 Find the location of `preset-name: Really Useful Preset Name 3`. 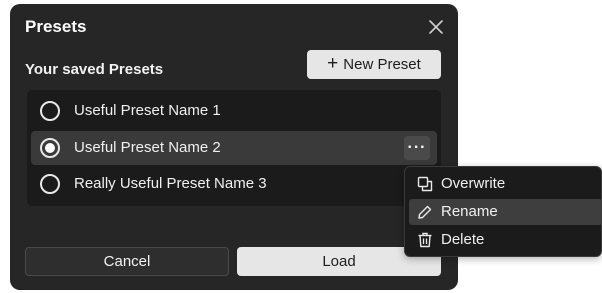

preset-name: Really Useful Preset Name 3 is located at coordinates (170, 183).